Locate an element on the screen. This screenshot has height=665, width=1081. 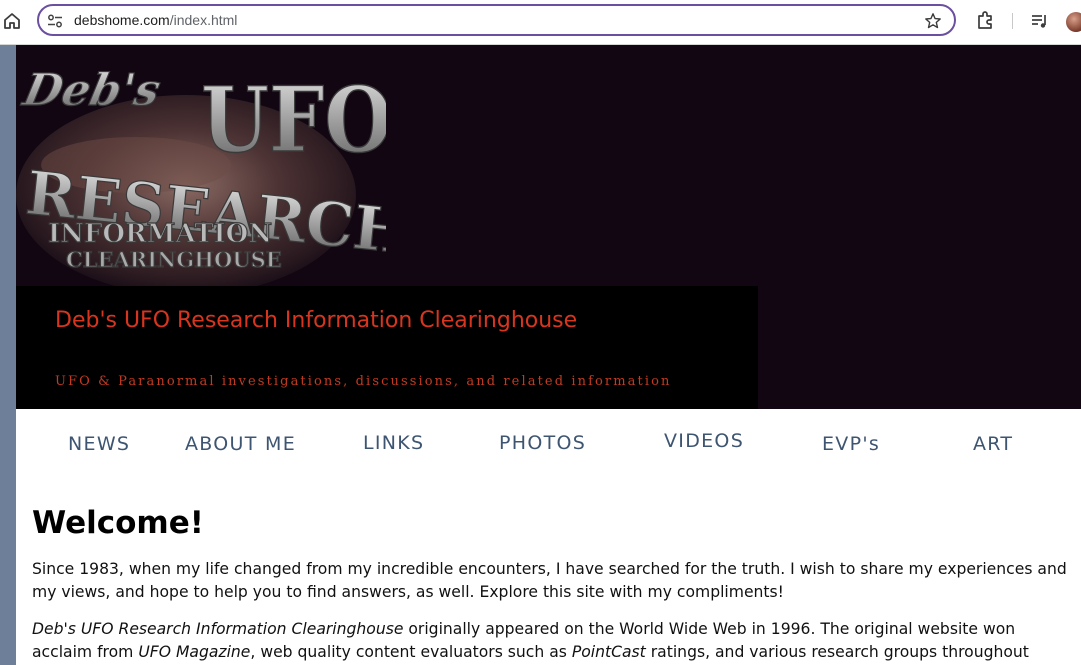
history-text-2: , web quality content evaluators such as is located at coordinates (411, 652).